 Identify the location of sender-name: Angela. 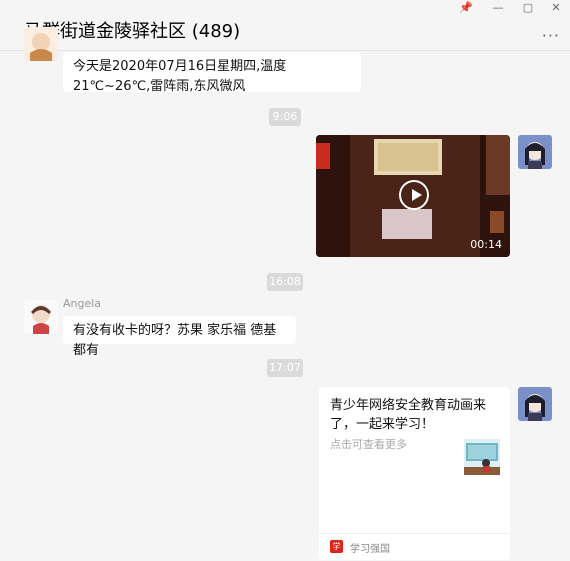
(82, 303).